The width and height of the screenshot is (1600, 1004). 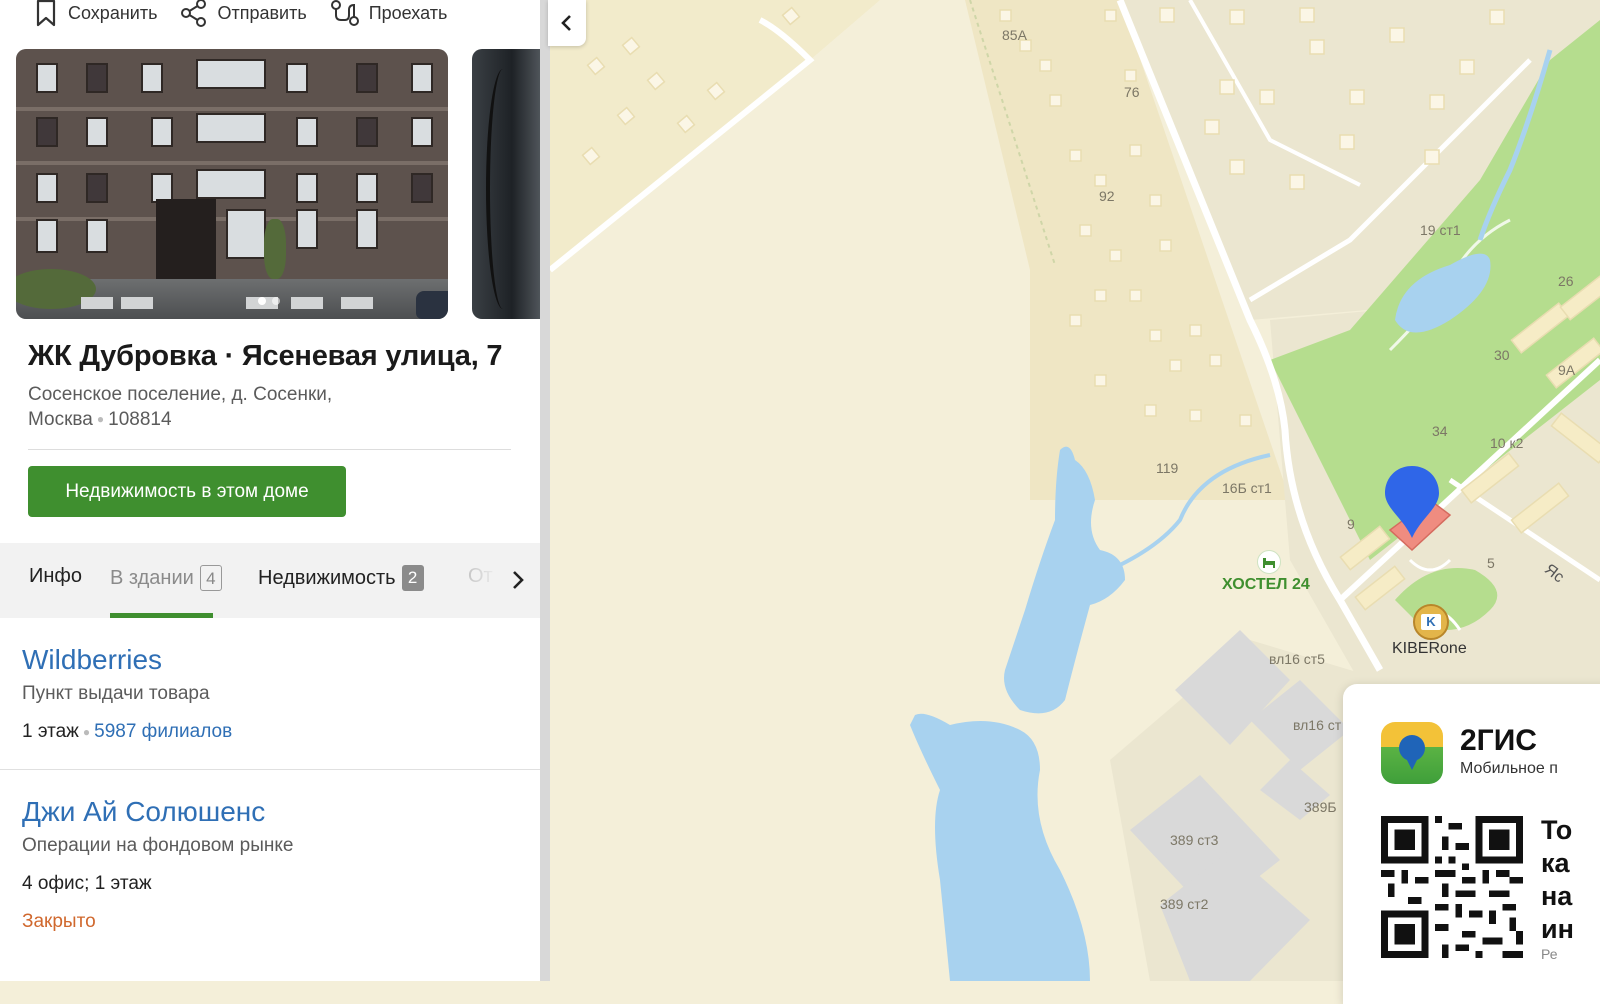 I want to click on tab-realty: Недвижимость 2, so click(x=341, y=578).